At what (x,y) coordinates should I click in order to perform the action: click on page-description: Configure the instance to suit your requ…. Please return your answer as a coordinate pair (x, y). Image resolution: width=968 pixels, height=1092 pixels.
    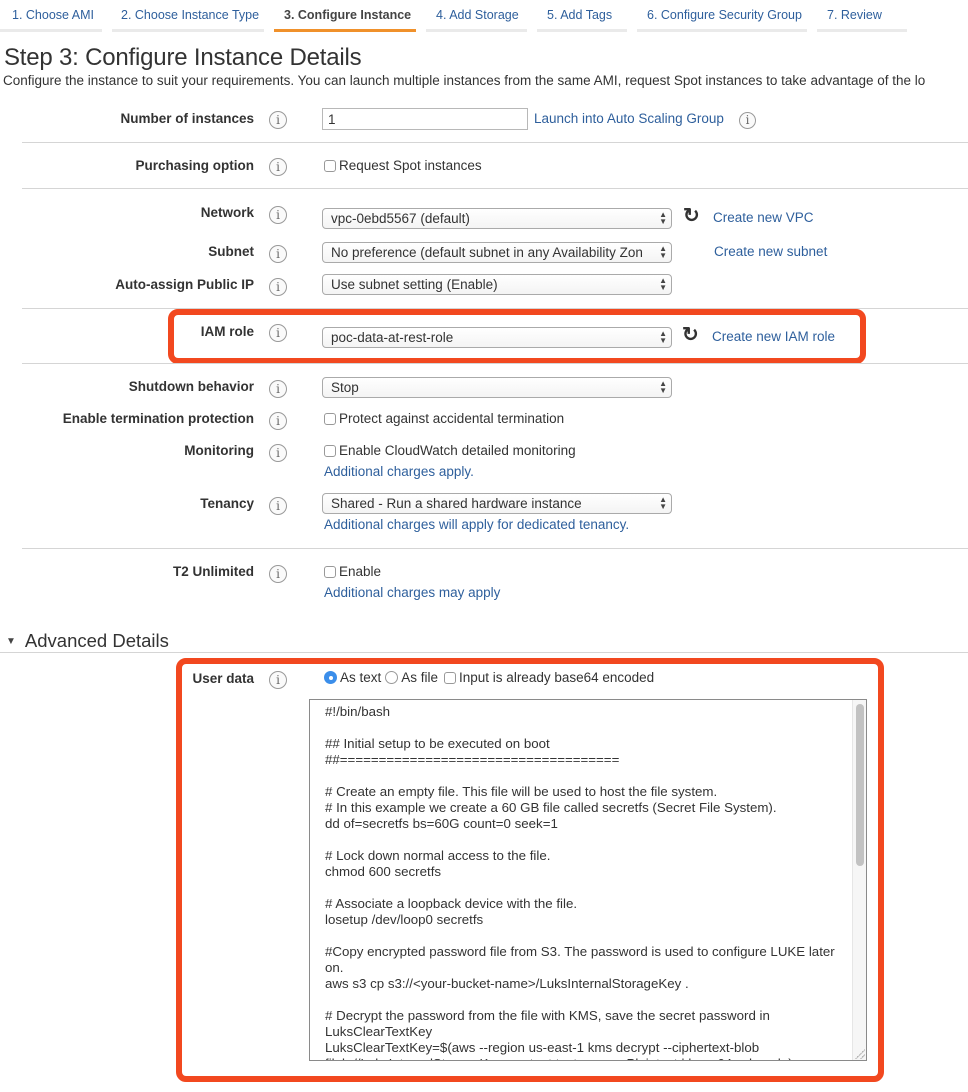
    Looking at the image, I should click on (464, 80).